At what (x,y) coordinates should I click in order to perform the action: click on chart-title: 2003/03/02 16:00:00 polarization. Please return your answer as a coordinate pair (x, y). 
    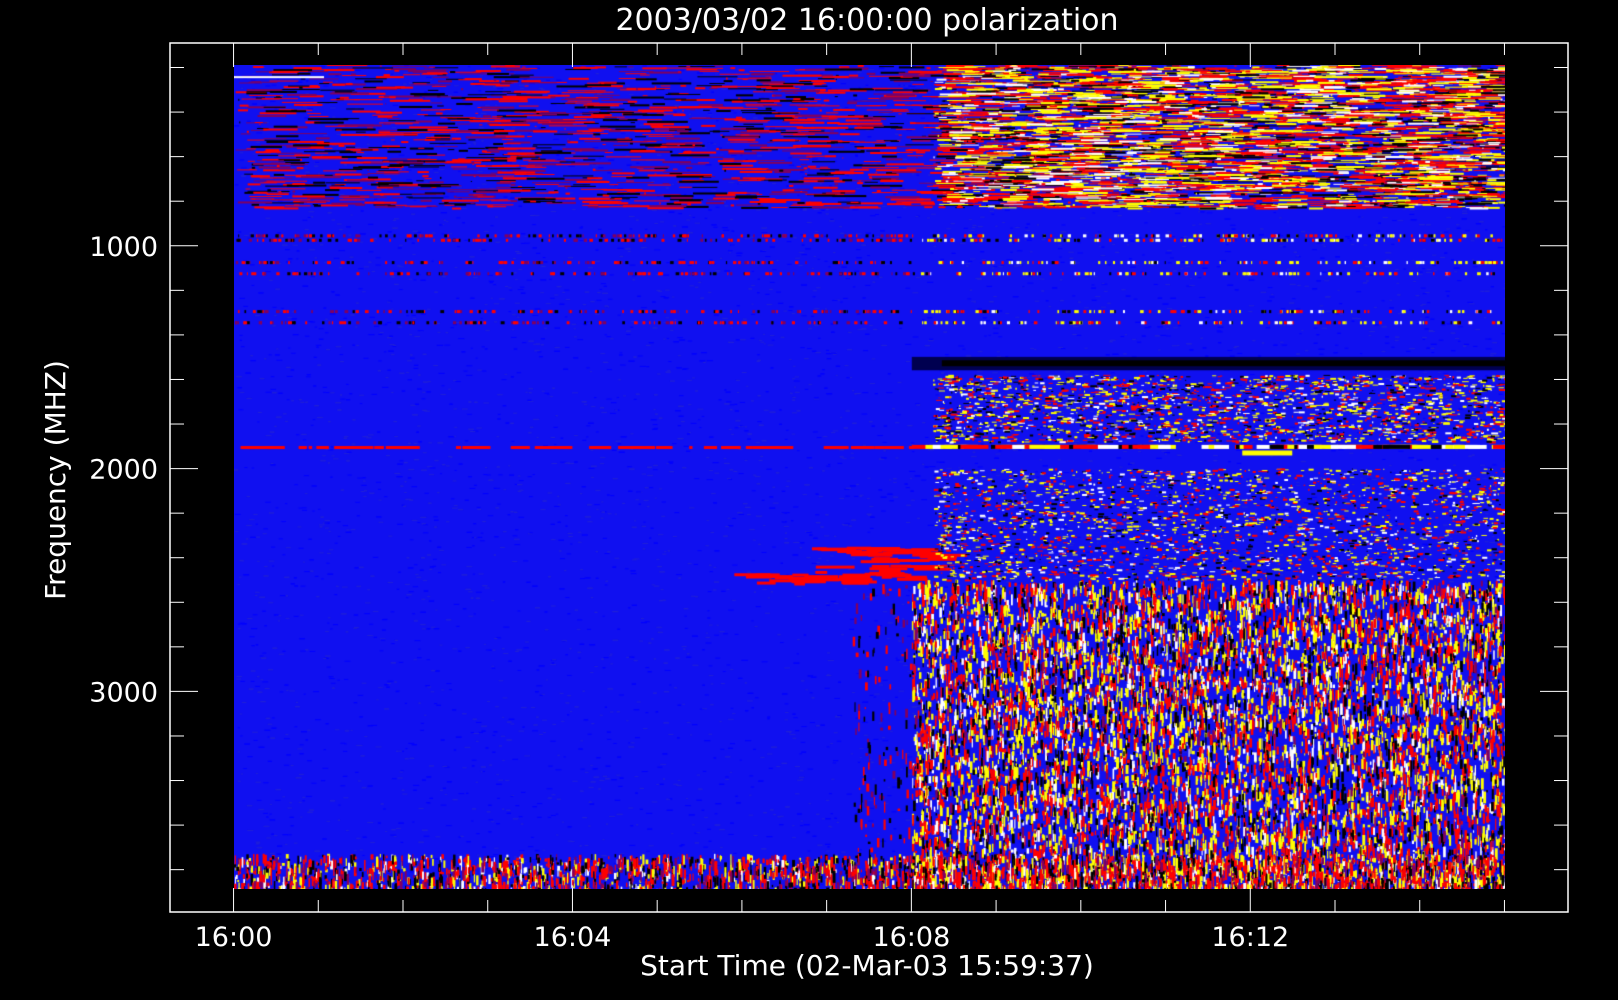
    Looking at the image, I should click on (866, 20).